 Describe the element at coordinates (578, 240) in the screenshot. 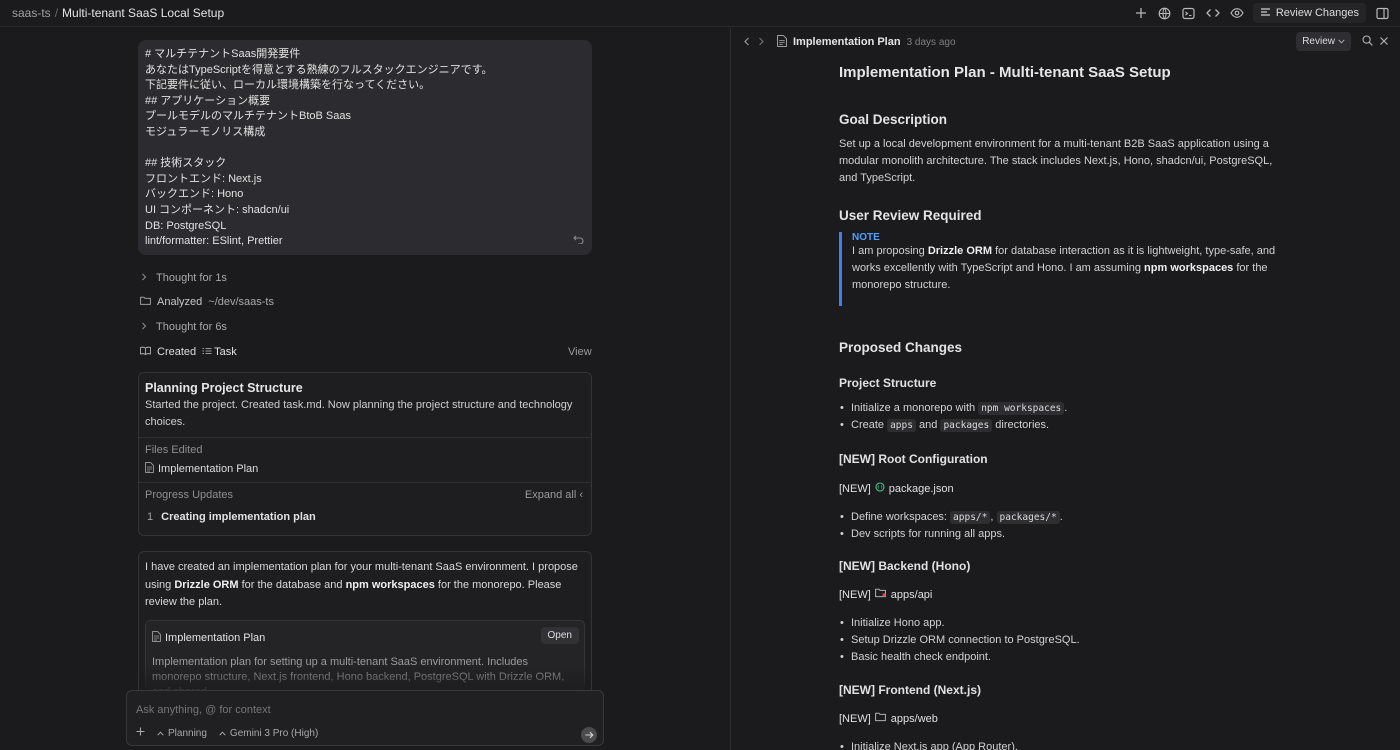

I see `undo-icon` at that location.